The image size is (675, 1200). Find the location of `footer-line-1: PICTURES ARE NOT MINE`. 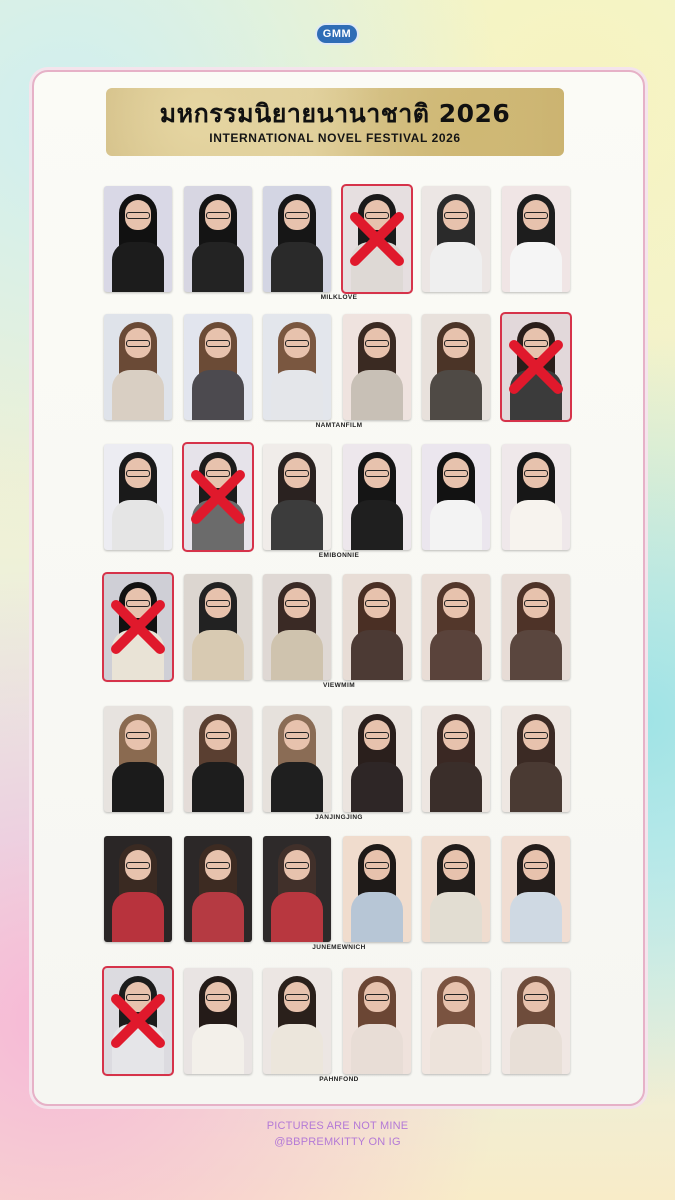

footer-line-1: PICTURES ARE NOT MINE is located at coordinates (337, 1126).